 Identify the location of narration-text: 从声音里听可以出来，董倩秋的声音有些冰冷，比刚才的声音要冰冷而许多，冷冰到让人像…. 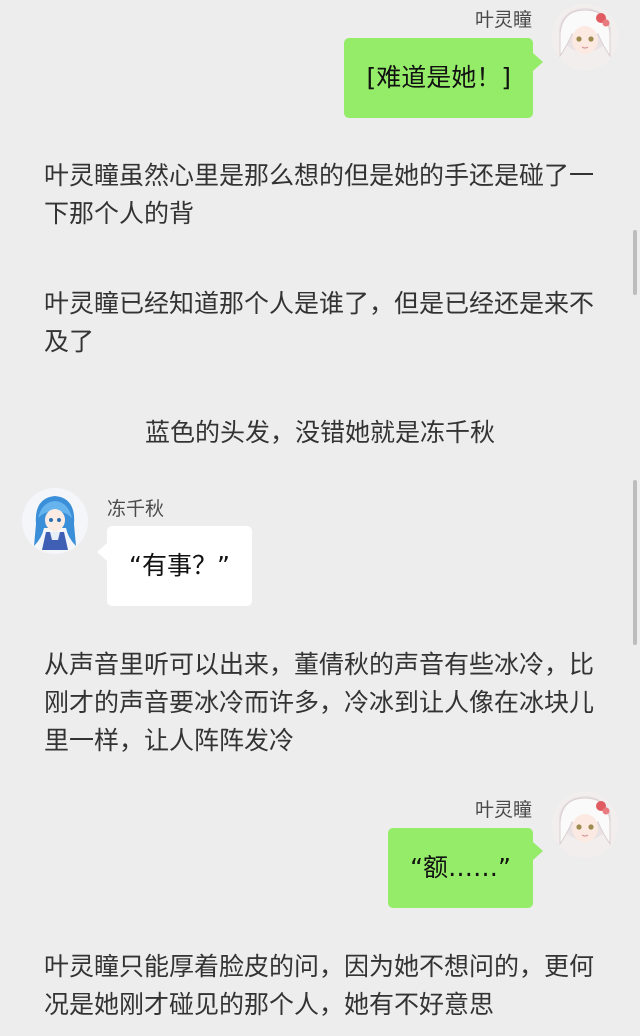
(319, 702).